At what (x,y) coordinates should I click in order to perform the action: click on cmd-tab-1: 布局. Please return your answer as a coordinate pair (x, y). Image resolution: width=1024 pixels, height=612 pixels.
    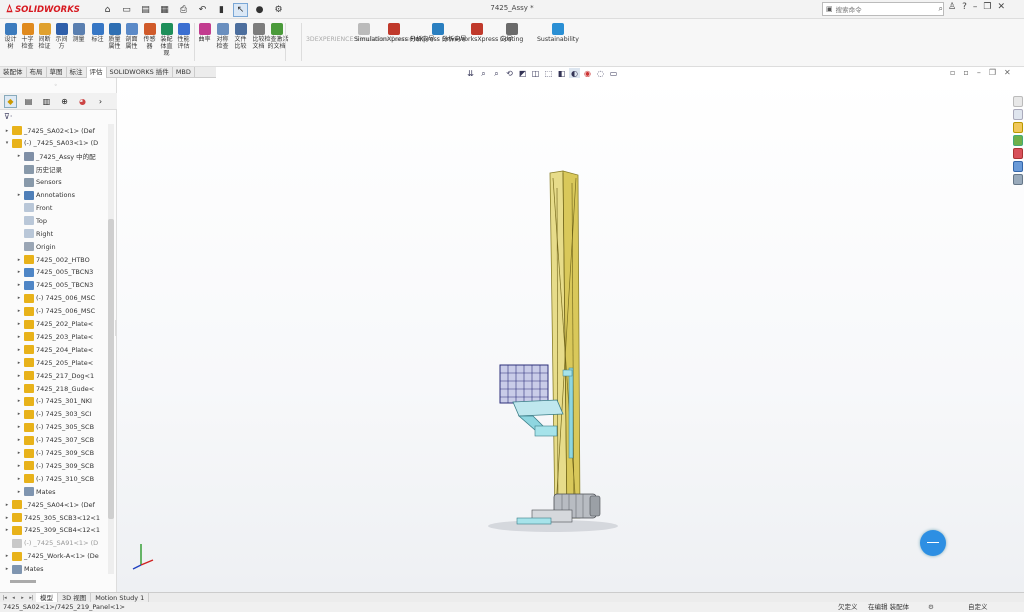
    Looking at the image, I should click on (37, 72).